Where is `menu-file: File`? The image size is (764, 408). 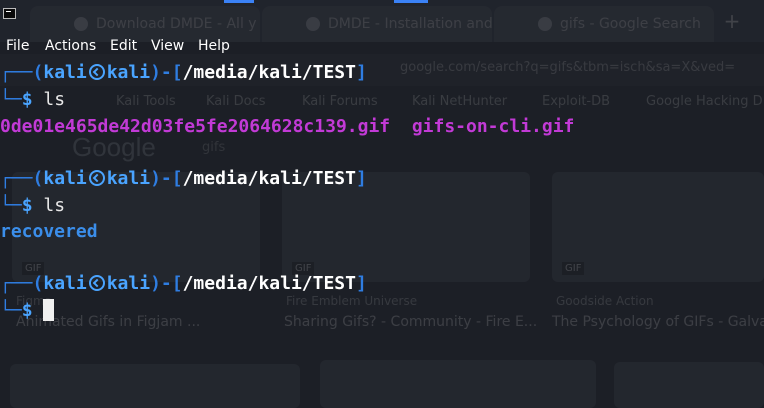 menu-file: File is located at coordinates (17, 46).